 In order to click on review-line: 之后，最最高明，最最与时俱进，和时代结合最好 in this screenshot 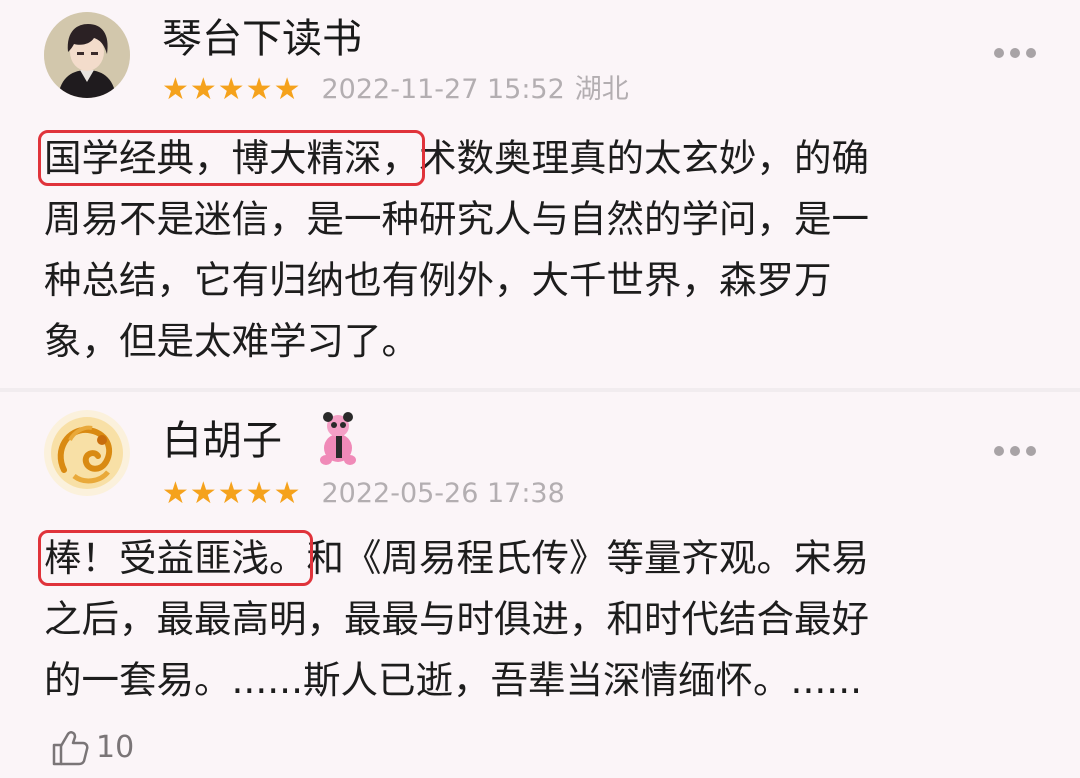, I will do `click(456, 619)`.